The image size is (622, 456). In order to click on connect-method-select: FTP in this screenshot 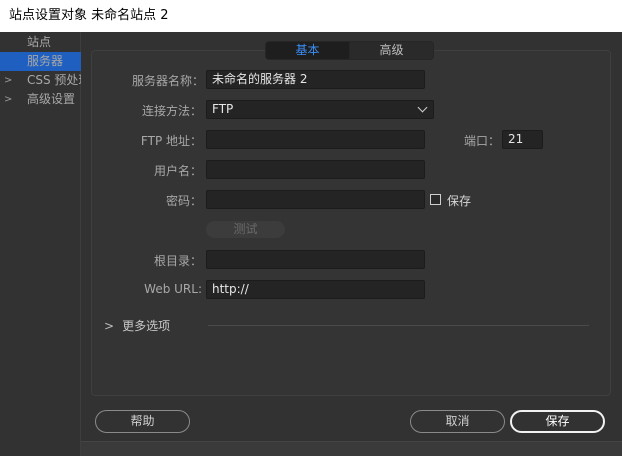, I will do `click(320, 109)`.